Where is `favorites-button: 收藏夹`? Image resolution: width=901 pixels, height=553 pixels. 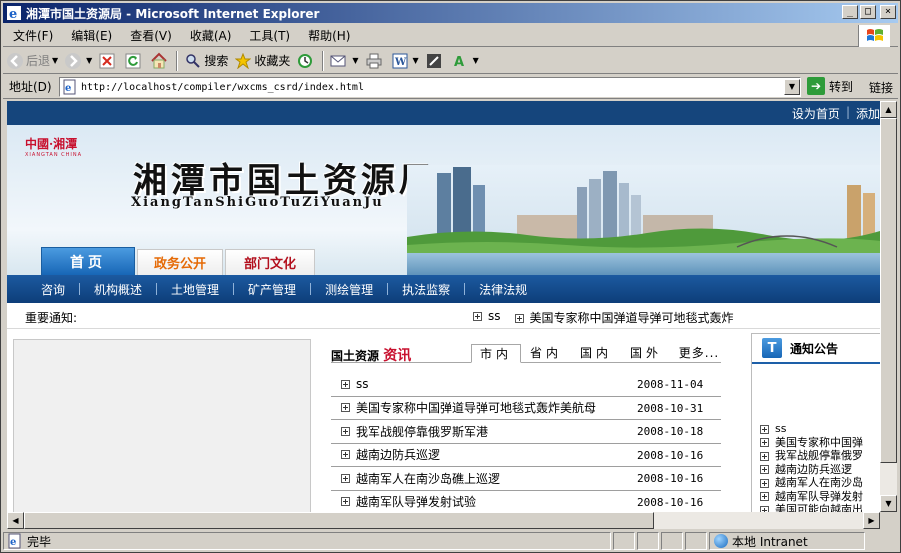 favorites-button: 收藏夹 is located at coordinates (262, 61).